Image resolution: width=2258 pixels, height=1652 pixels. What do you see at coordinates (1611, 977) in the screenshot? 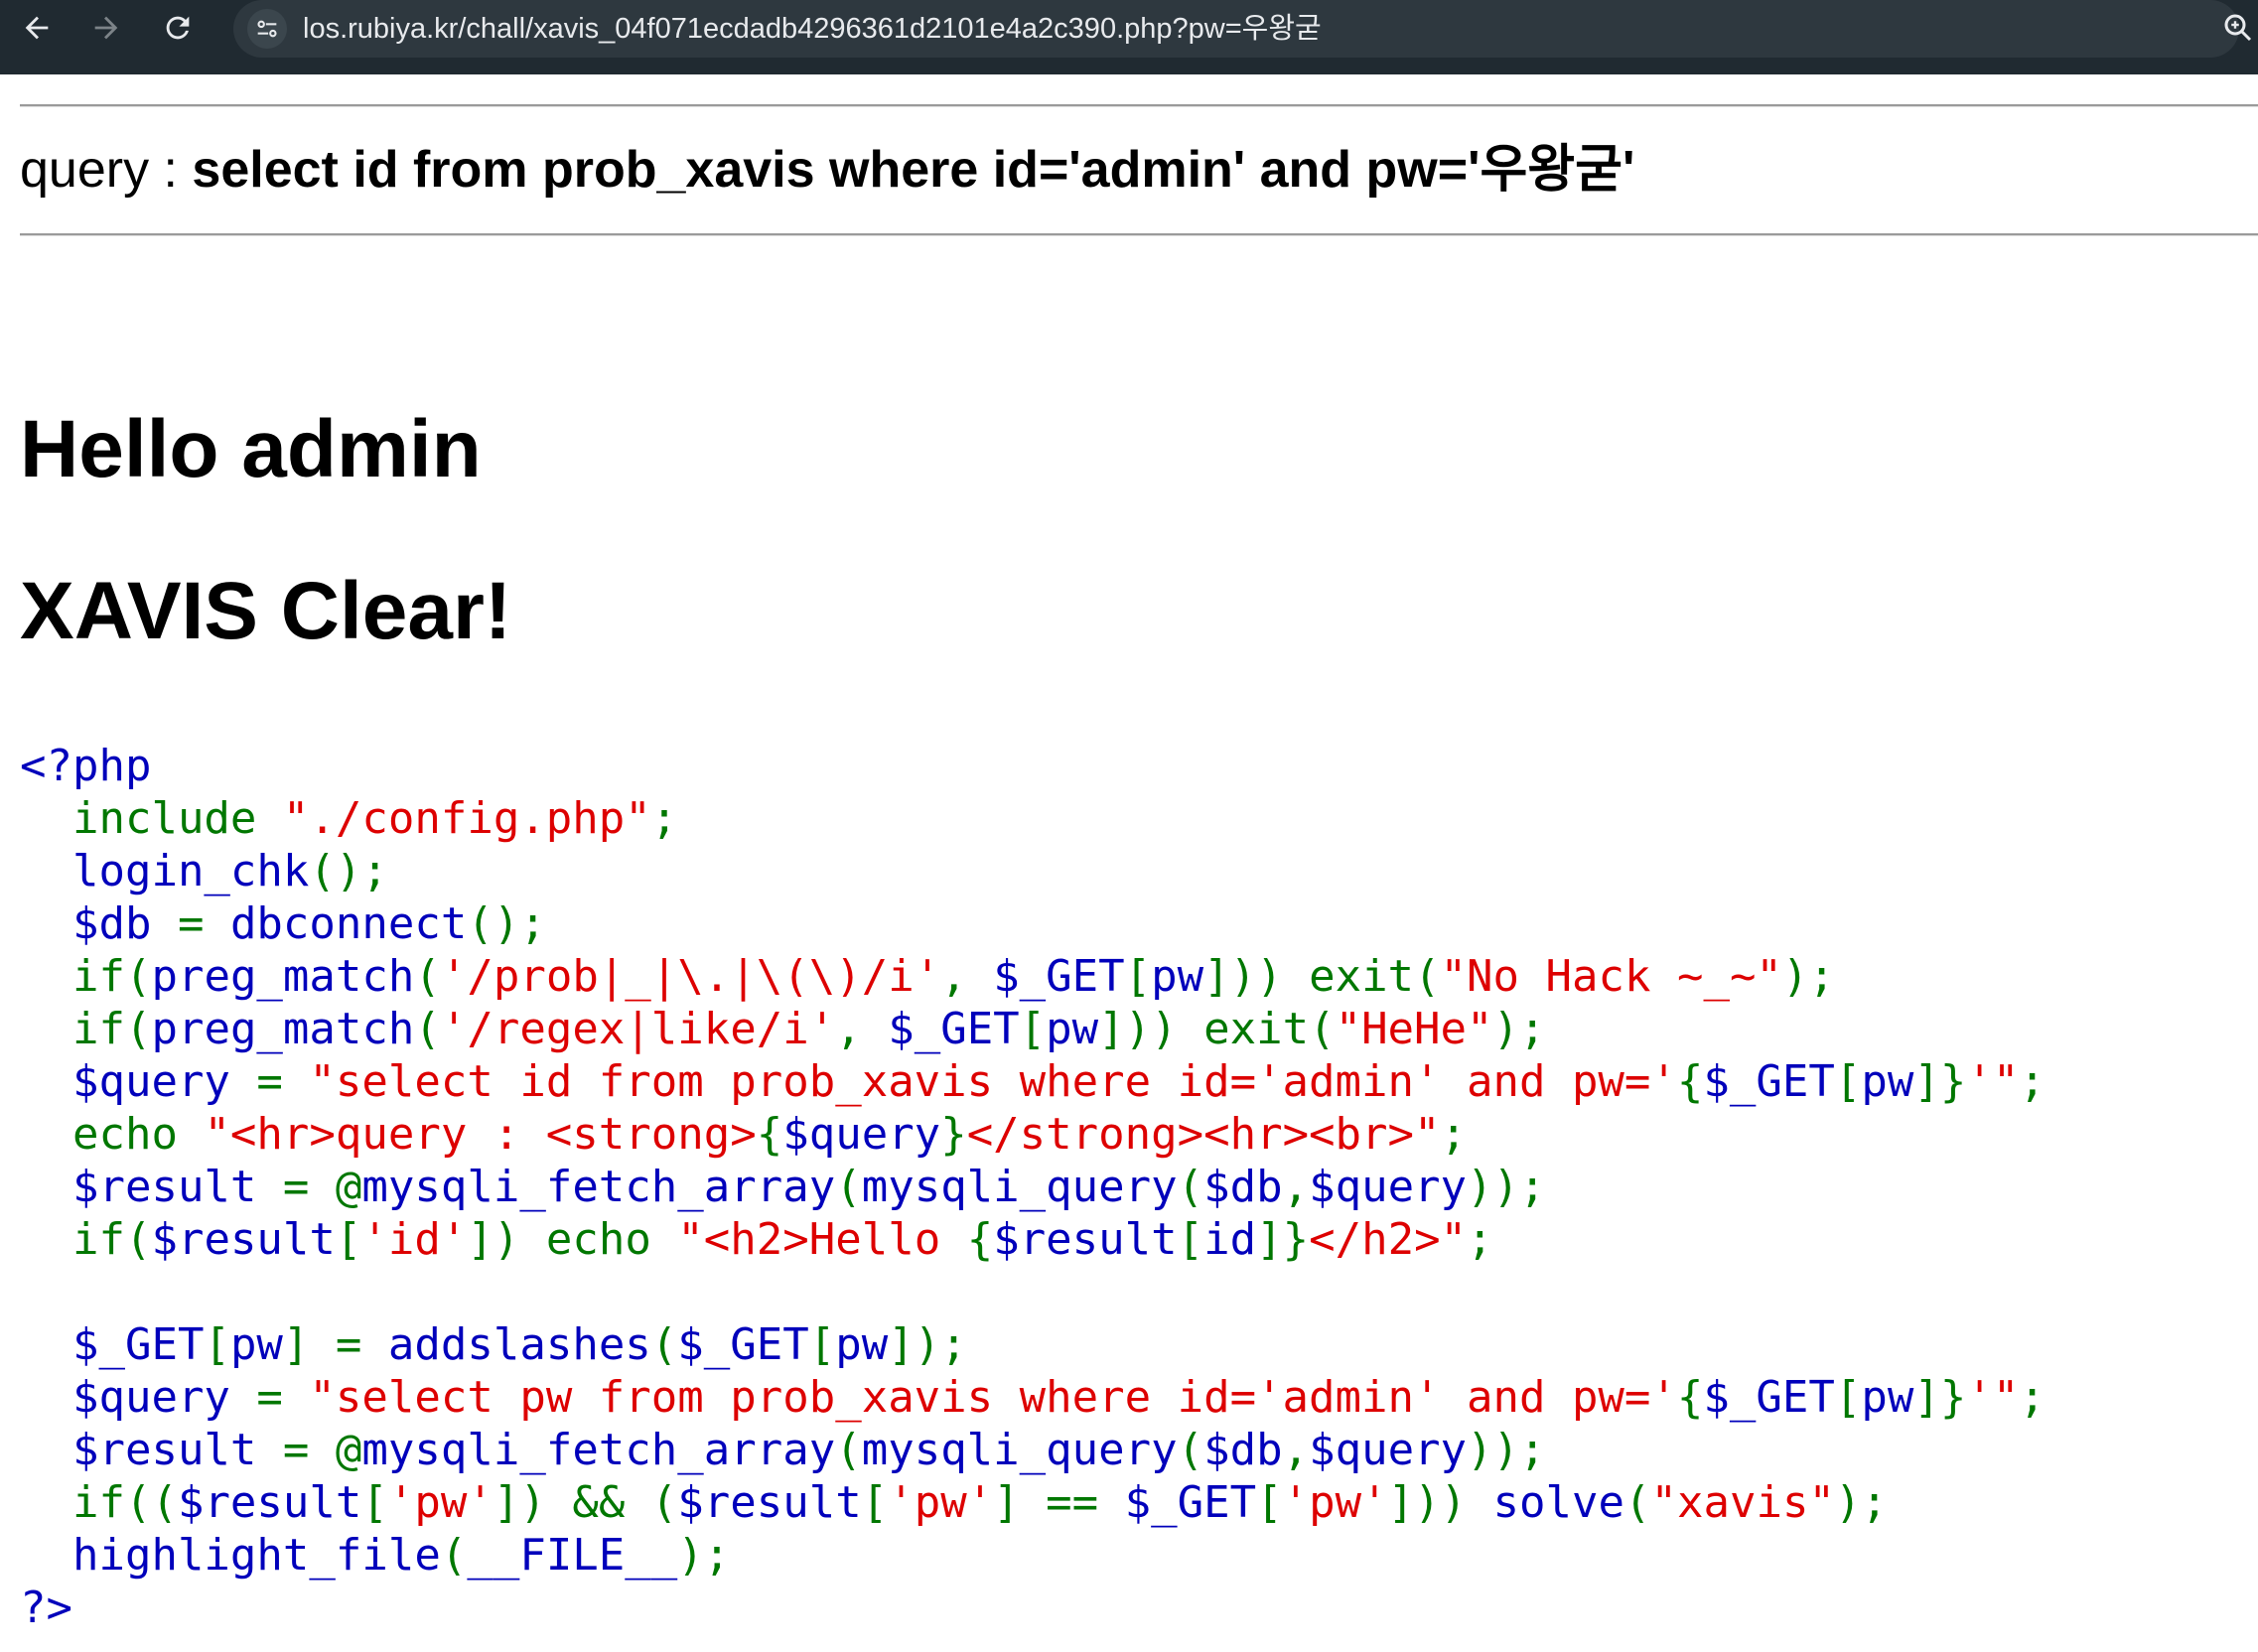
I see `code-token: "No Hack ~_~"` at bounding box center [1611, 977].